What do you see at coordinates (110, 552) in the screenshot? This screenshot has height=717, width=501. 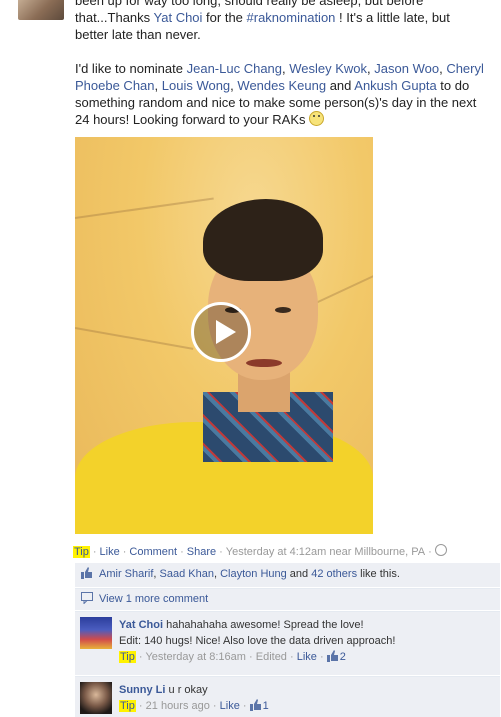 I see `like-link: Like` at bounding box center [110, 552].